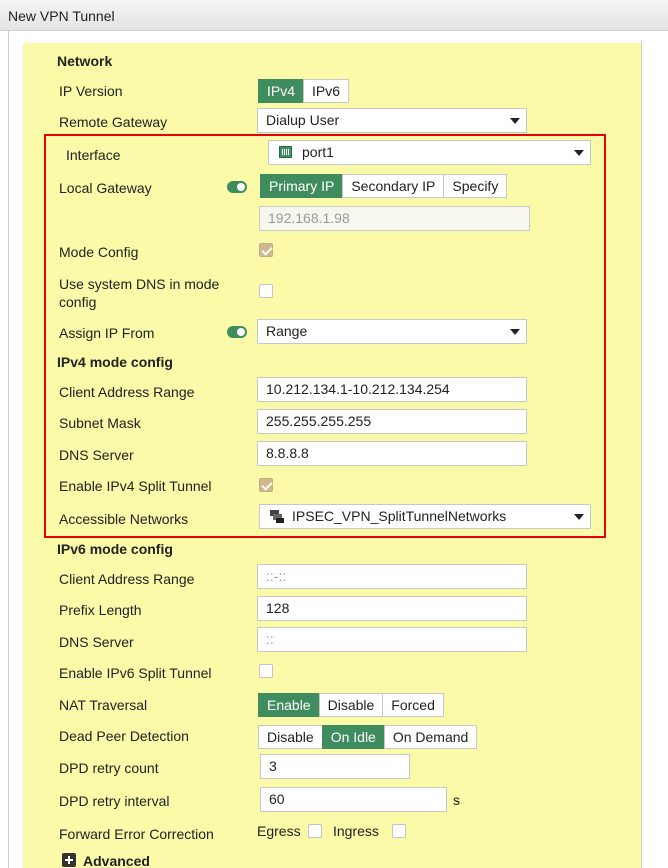 The width and height of the screenshot is (668, 868). I want to click on address-group-icon, so click(277, 516).